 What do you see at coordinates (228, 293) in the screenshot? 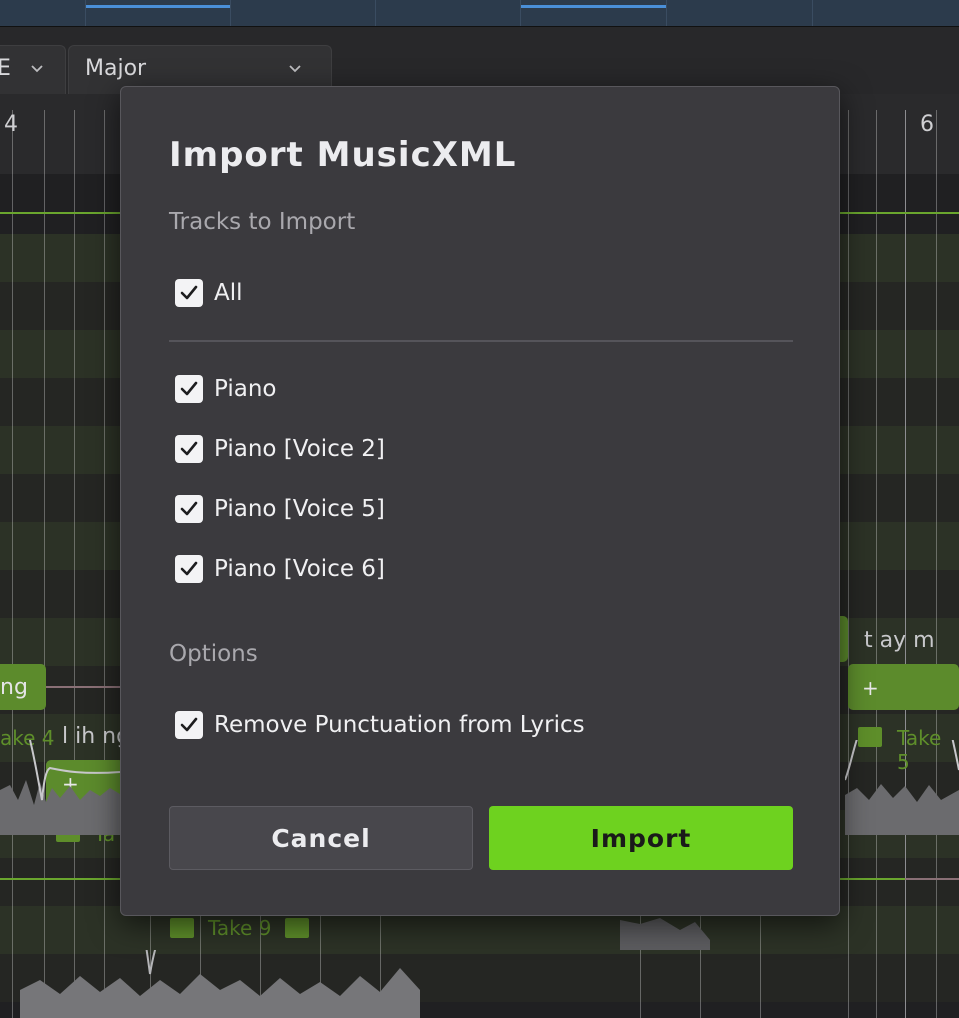
I see `all-tracks-label: All` at bounding box center [228, 293].